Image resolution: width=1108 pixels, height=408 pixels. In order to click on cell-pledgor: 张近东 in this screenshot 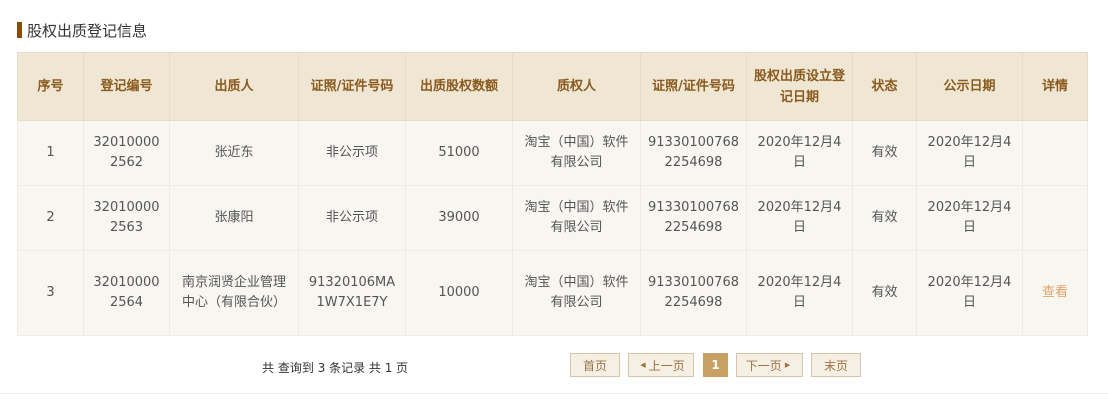, I will do `click(234, 153)`.